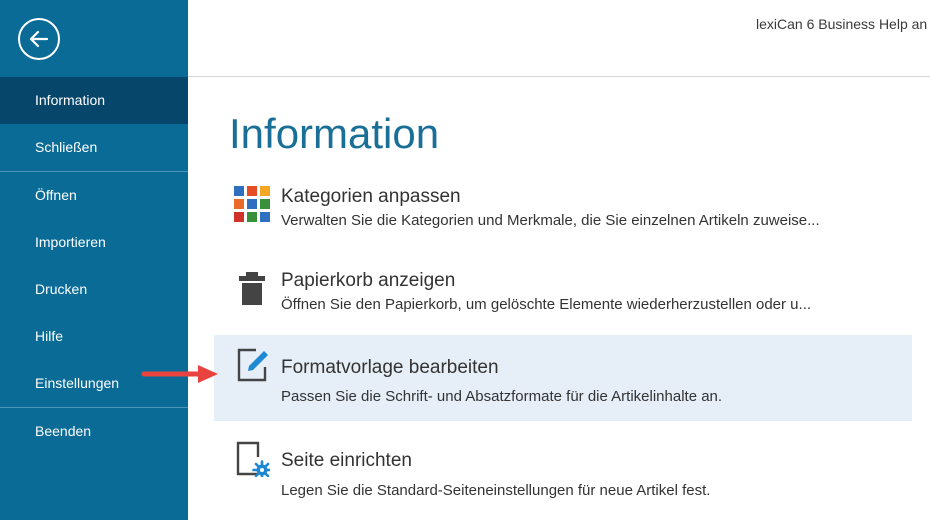  What do you see at coordinates (94, 242) in the screenshot?
I see `sidebar-item-importieren: Importieren` at bounding box center [94, 242].